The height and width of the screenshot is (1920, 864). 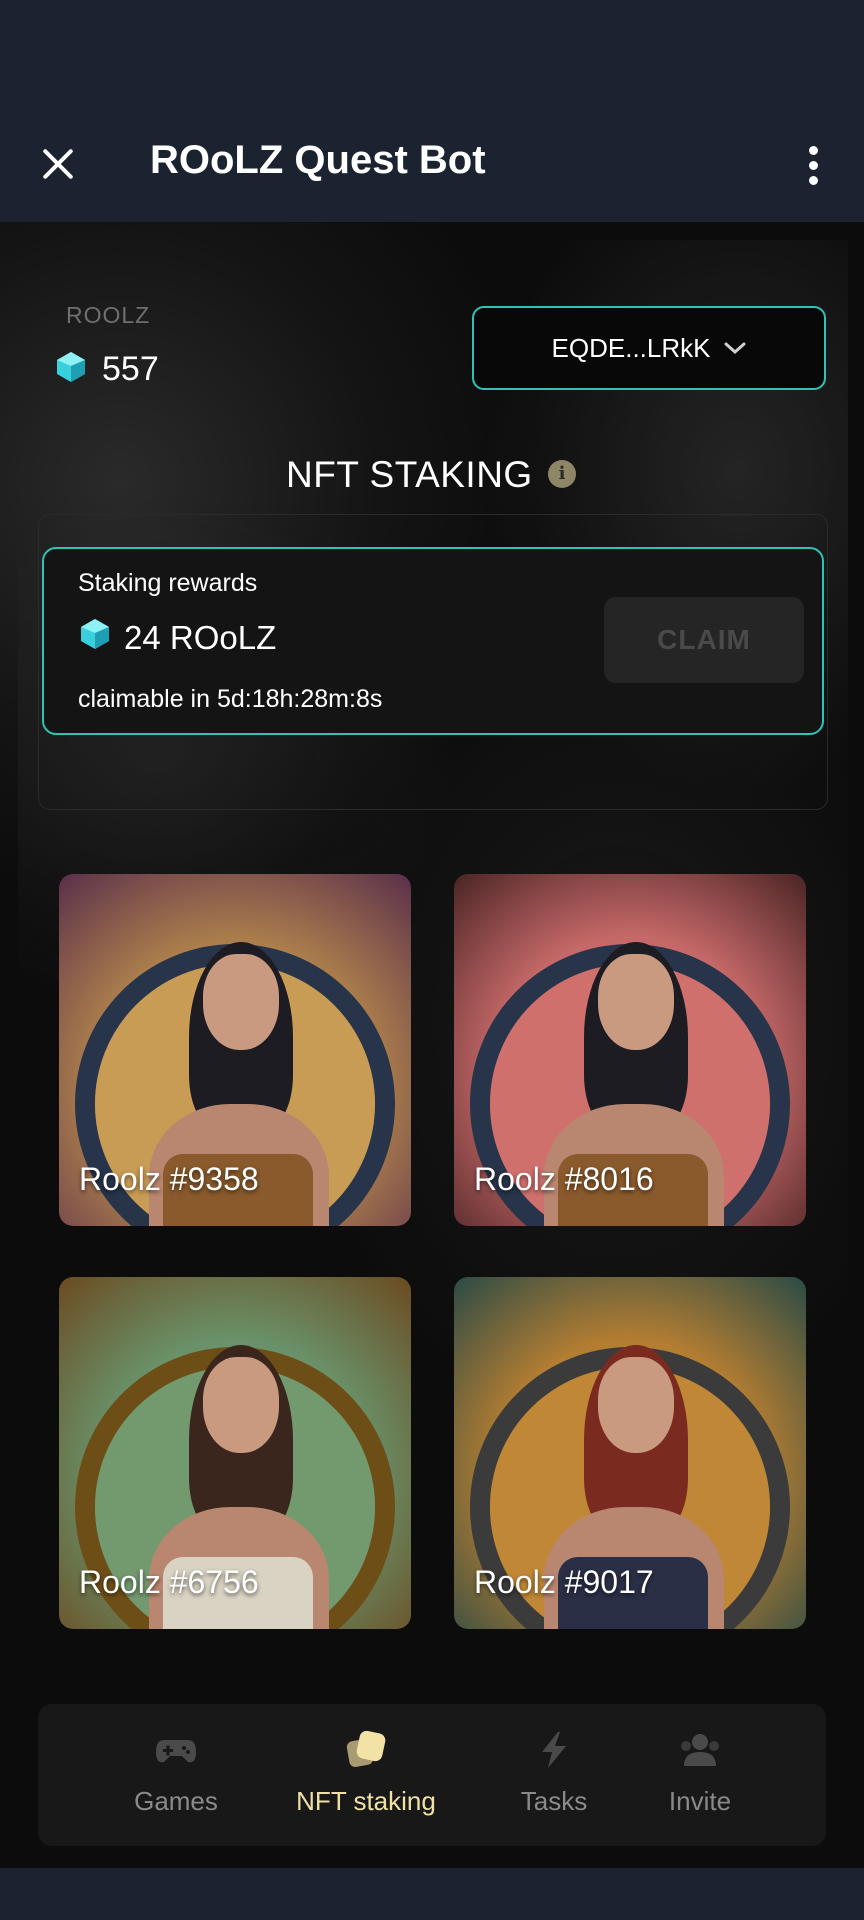 I want to click on balance-label: ROOLZ, so click(x=108, y=315).